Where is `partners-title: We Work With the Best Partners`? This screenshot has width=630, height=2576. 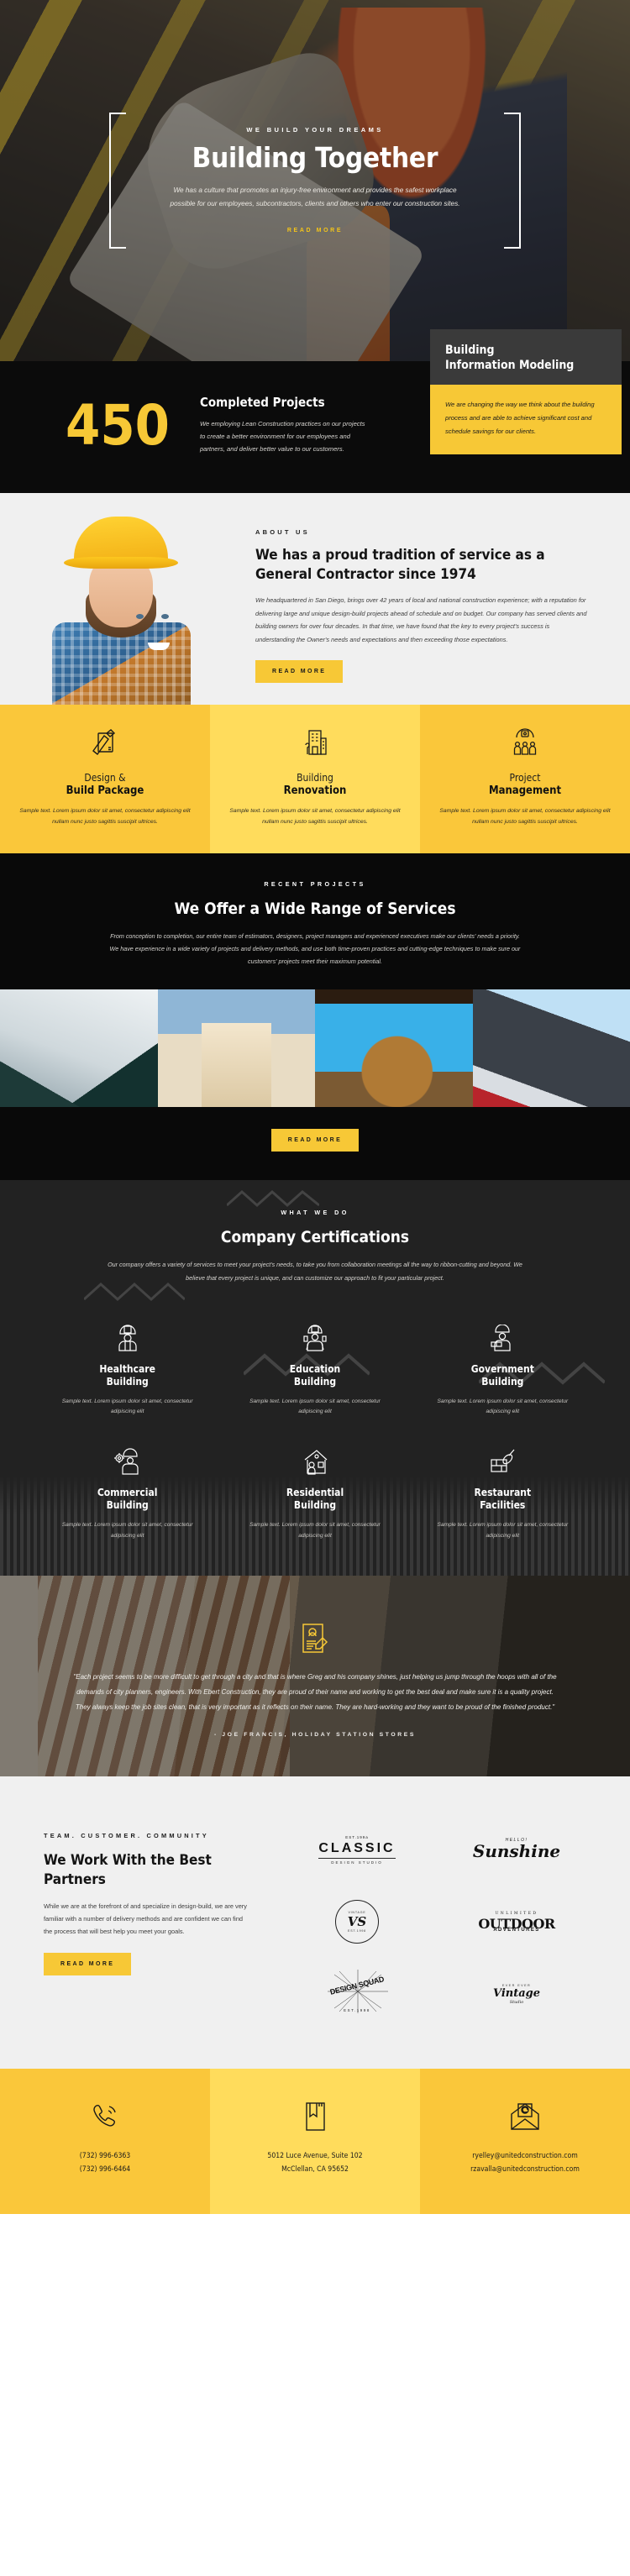
partners-title: We Work With the Best Partners is located at coordinates (128, 1870).